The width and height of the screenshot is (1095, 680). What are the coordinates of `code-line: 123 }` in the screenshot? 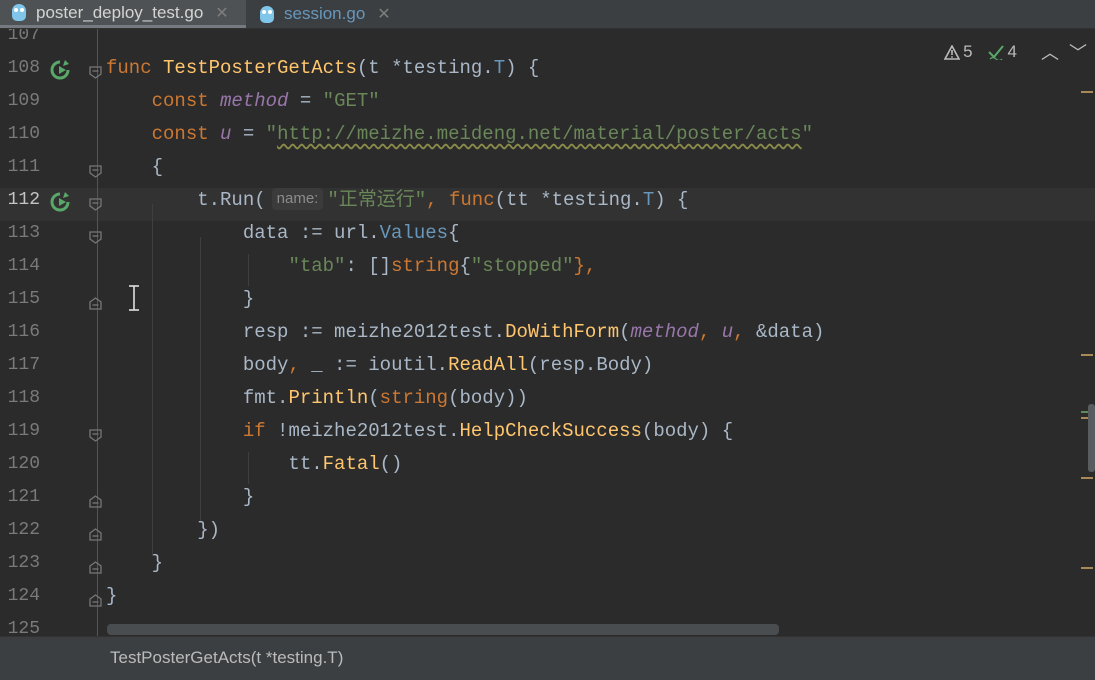 It's located at (547, 563).